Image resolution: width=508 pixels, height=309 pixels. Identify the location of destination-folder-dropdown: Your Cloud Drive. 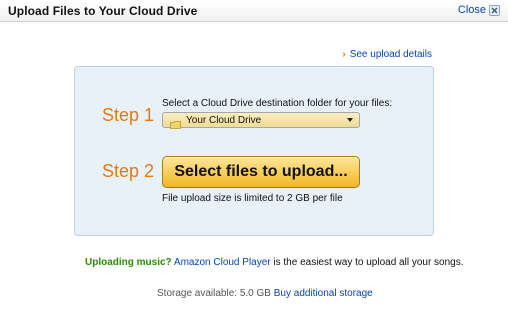
(261, 120).